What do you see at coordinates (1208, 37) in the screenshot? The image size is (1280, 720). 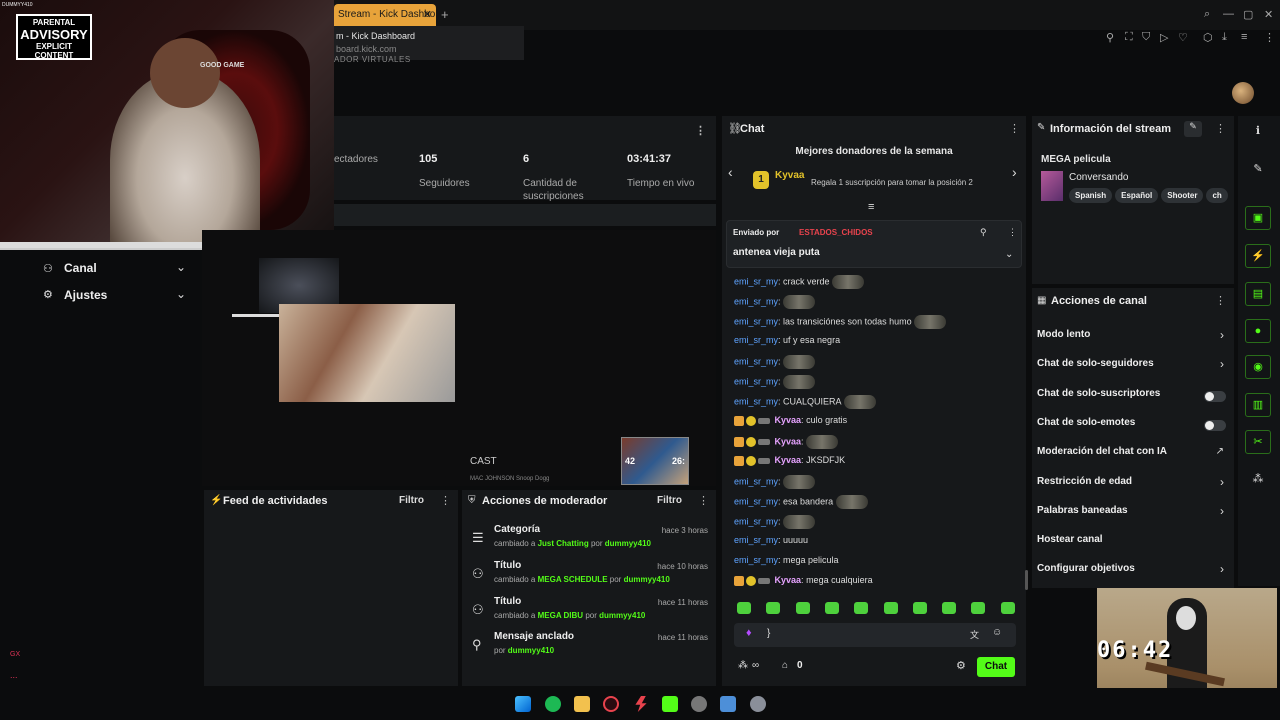 I see `extensions-icon: ⬡` at bounding box center [1208, 37].